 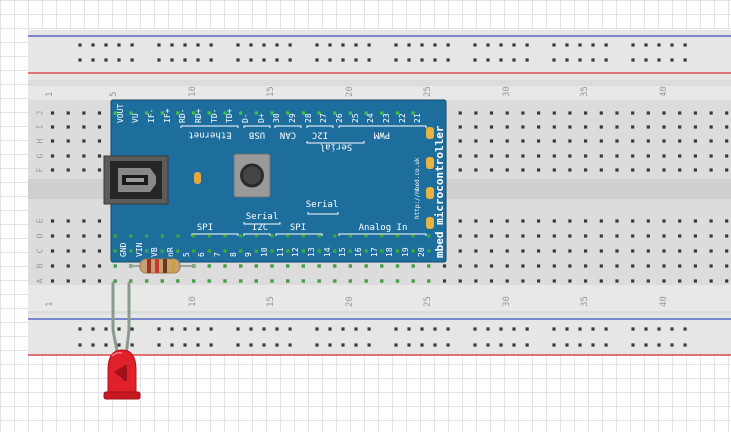 What do you see at coordinates (136, 180) in the screenshot?
I see `usb-connector` at bounding box center [136, 180].